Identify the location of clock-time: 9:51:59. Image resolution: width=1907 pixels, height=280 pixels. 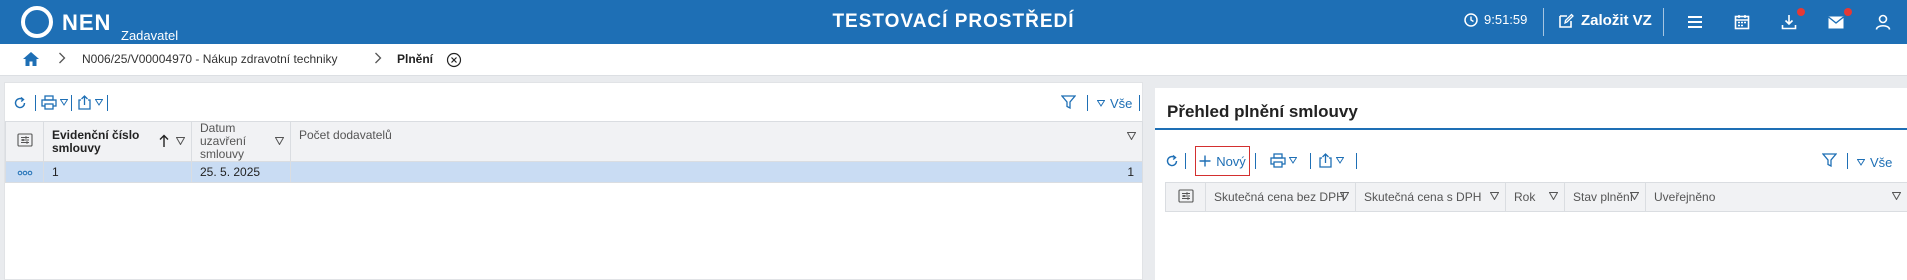
(1506, 19).